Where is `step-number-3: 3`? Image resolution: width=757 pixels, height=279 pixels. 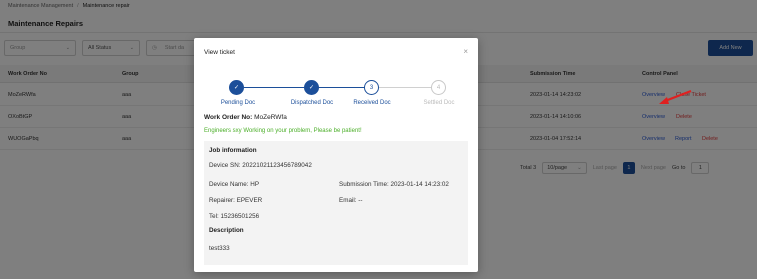
step-number-3: 3 is located at coordinates (371, 87).